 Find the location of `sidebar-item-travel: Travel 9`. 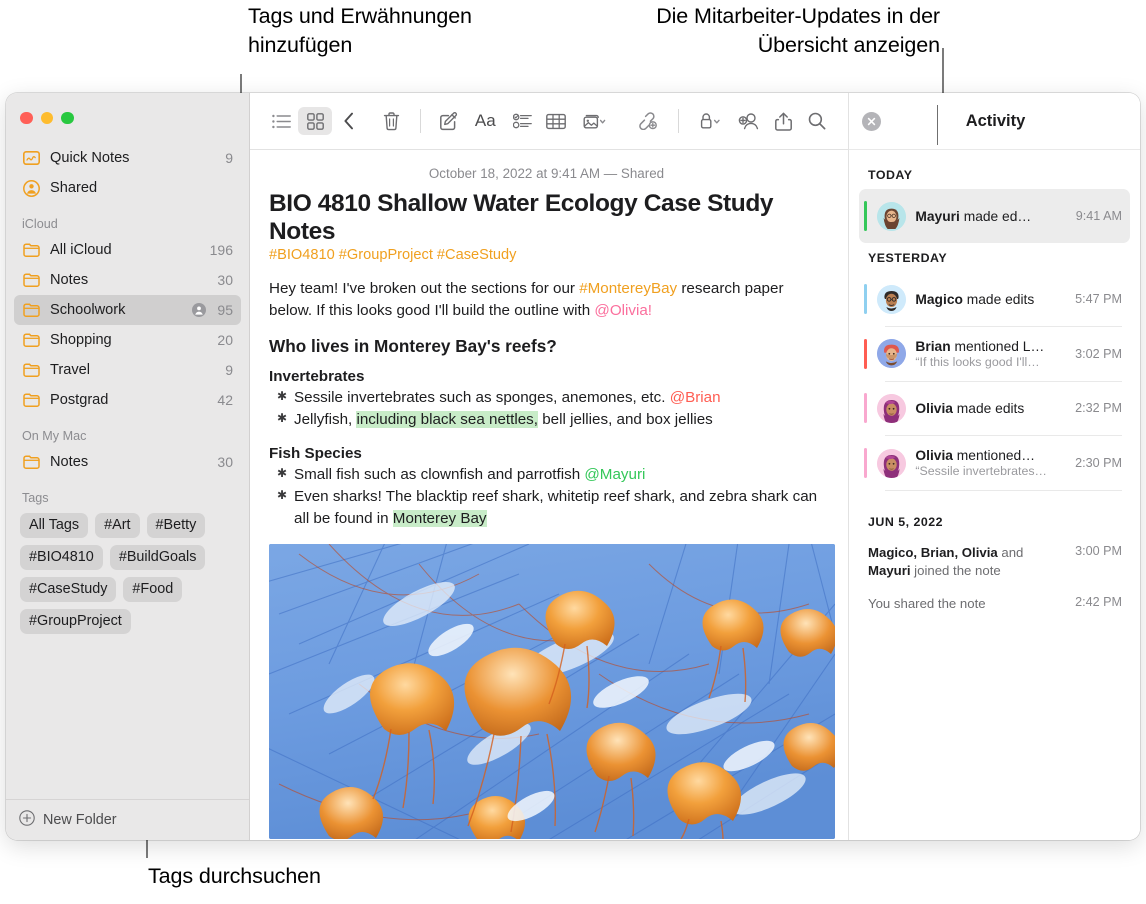

sidebar-item-travel: Travel 9 is located at coordinates (127, 370).